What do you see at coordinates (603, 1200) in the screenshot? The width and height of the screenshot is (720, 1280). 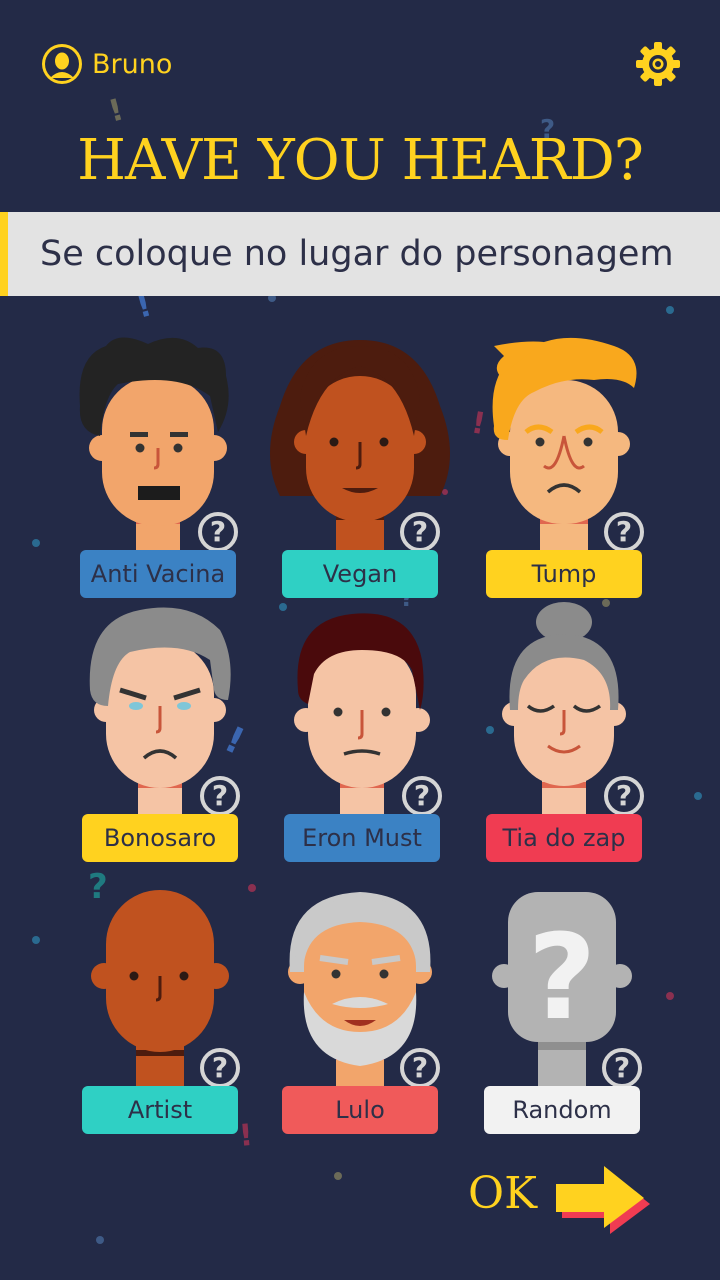 I see `arrow-right-icon` at bounding box center [603, 1200].